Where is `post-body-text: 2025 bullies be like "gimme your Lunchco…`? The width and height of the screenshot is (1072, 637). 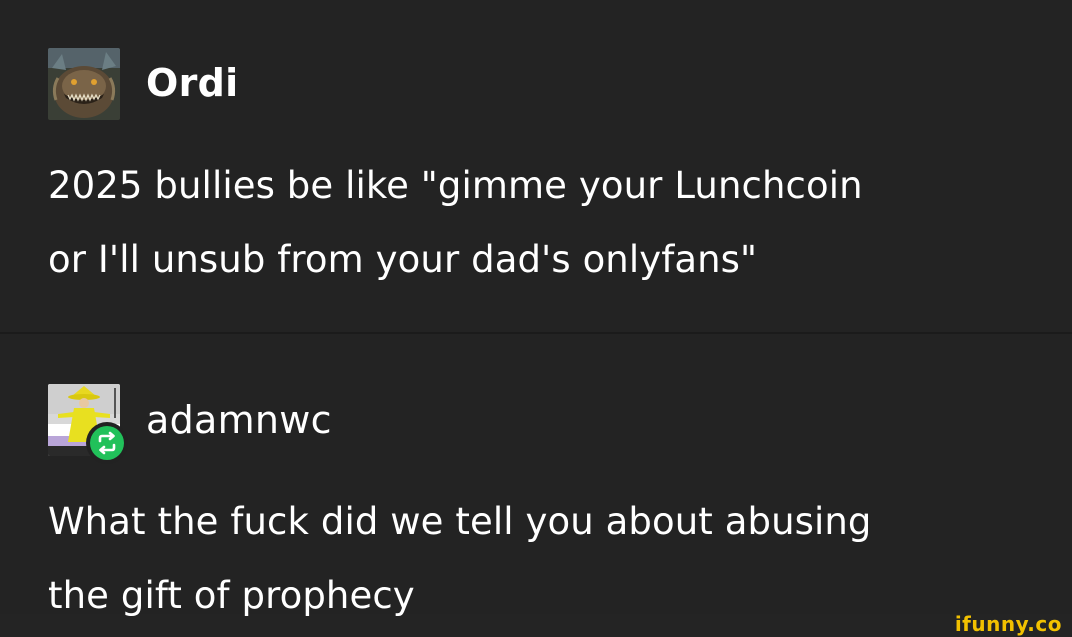 post-body-text: 2025 bullies be like "gimme your Lunchco… is located at coordinates (455, 222).